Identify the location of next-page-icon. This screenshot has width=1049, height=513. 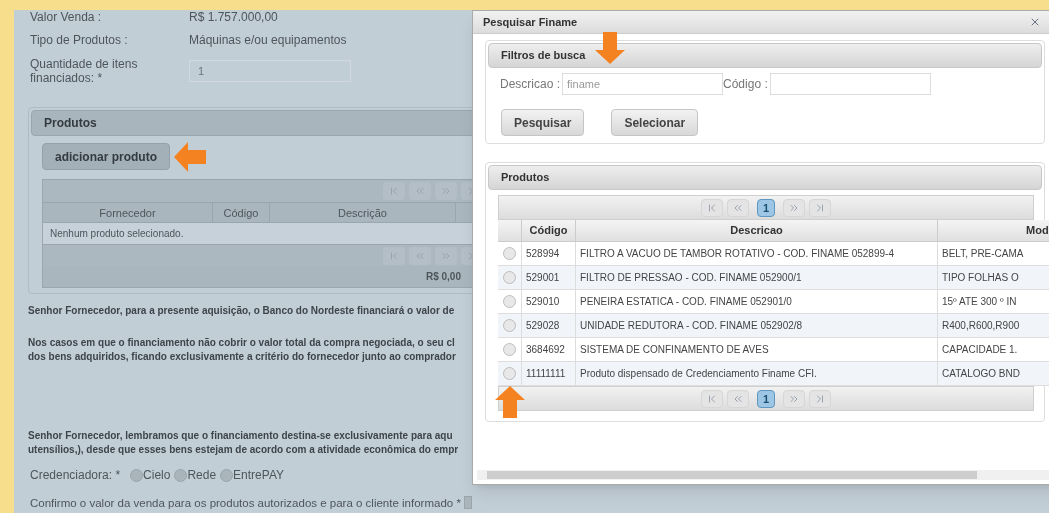
(446, 191).